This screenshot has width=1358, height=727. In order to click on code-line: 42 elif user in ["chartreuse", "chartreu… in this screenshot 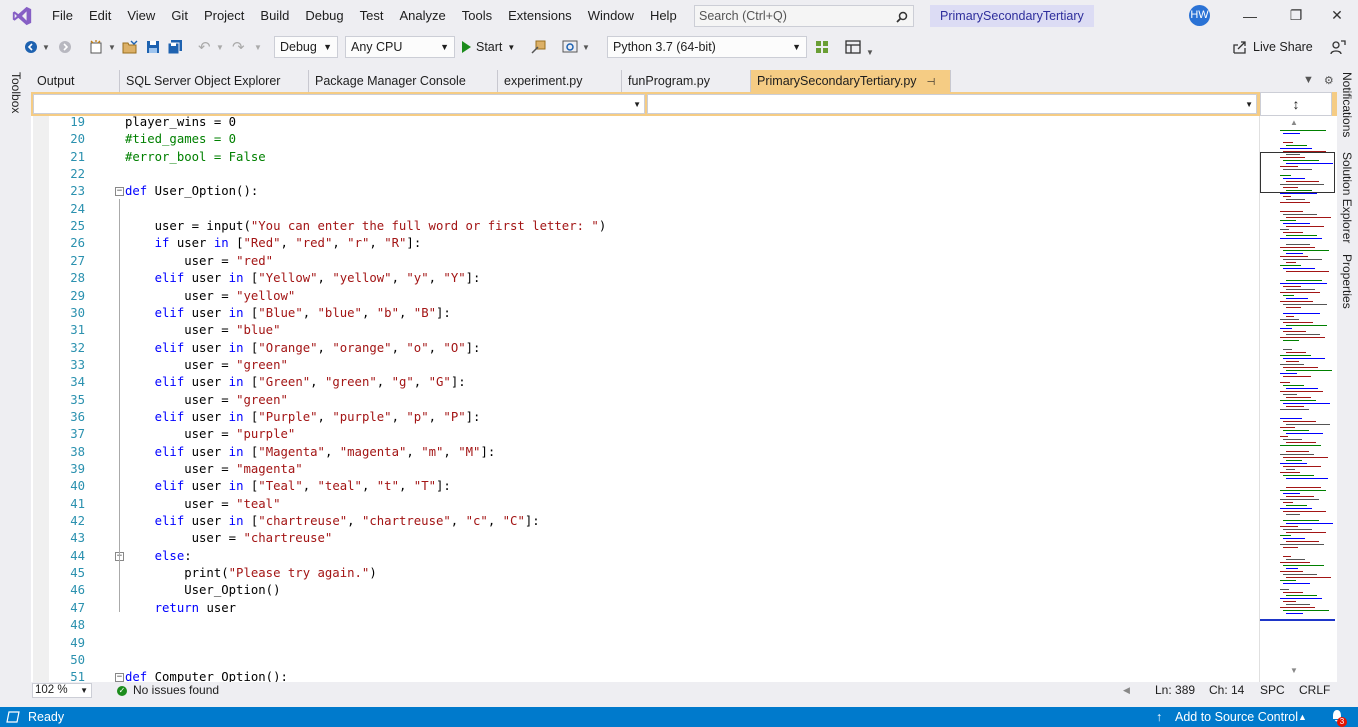, I will do `click(645, 522)`.